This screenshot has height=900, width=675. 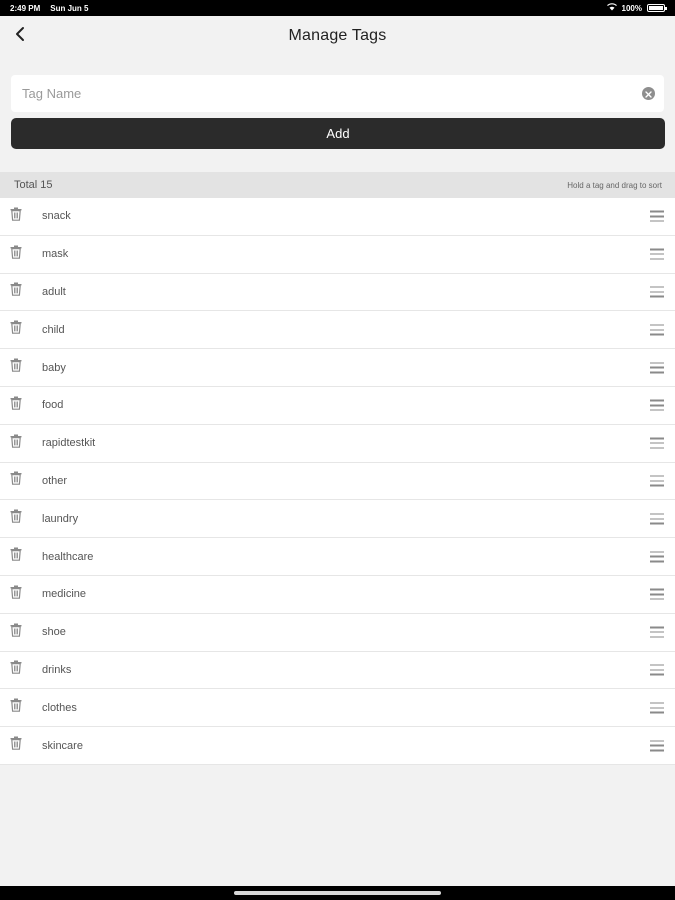 I want to click on tag-input-container, so click(x=337, y=93).